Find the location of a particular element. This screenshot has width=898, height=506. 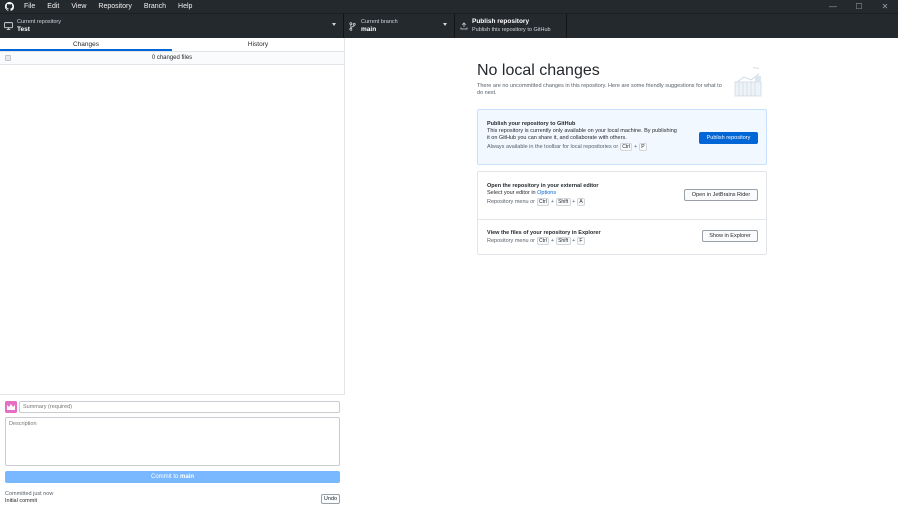

current-branch-button: Current branch main is located at coordinates (399, 26).